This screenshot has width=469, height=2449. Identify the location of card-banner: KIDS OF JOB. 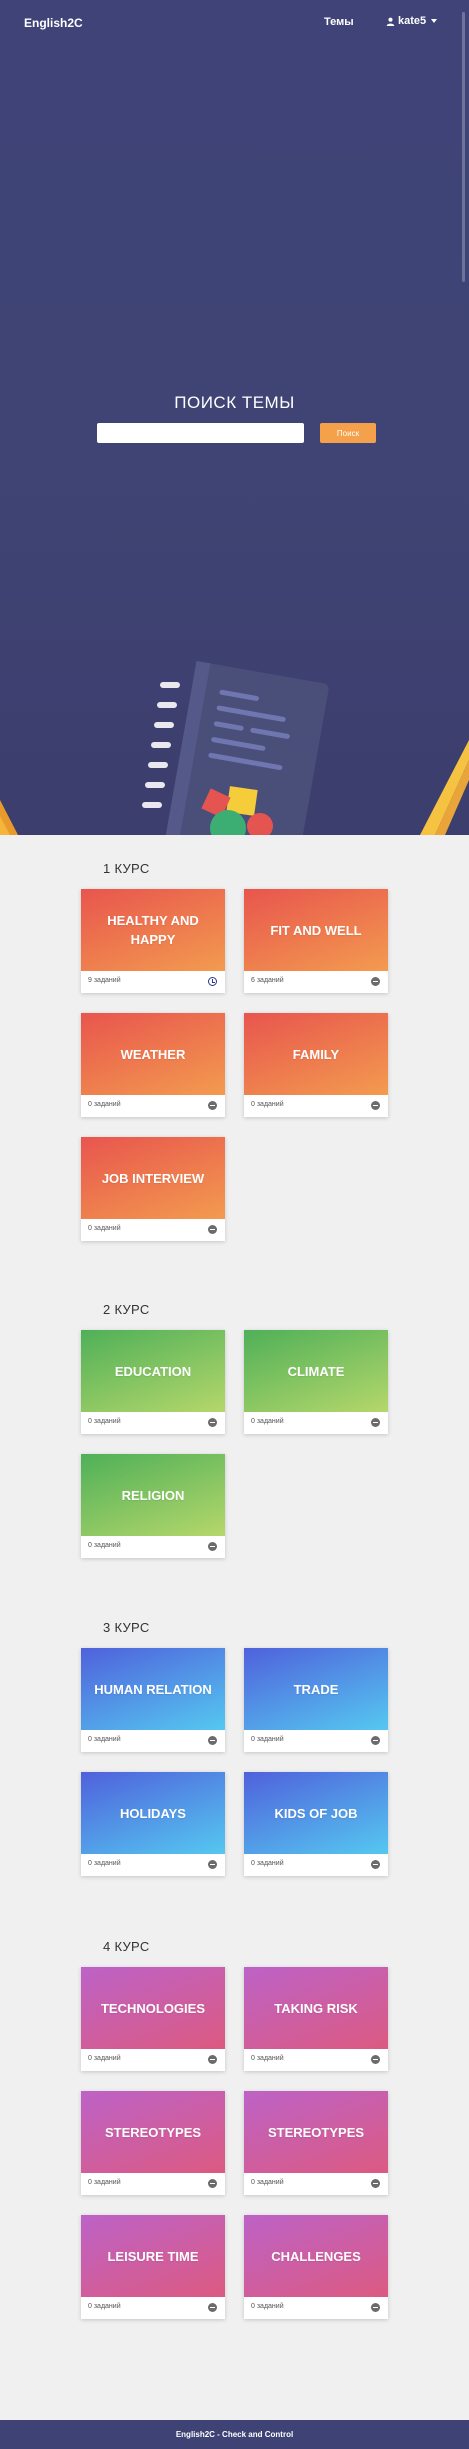
(316, 1813).